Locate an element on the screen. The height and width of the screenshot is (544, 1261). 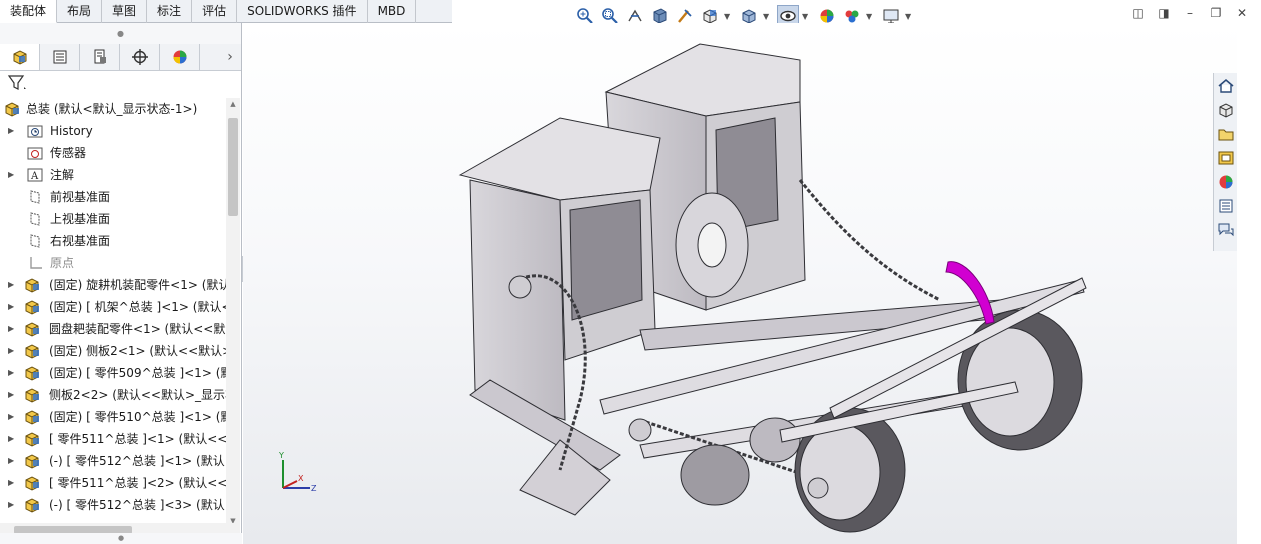
tree-item-component: ▶ (固定) [ 零件510^总装 ]<1> (默 is located at coordinates (113, 417).